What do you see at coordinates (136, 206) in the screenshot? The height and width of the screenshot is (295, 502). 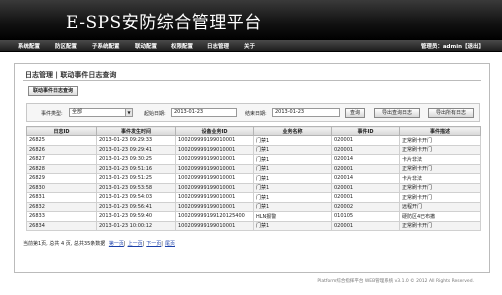 I see `cell-event-time: 2013-01-23 09:56:41` at bounding box center [136, 206].